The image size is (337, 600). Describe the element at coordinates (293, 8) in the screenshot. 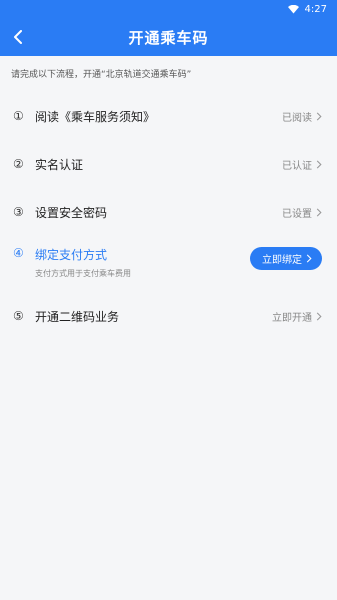

I see `wifi-icon` at that location.